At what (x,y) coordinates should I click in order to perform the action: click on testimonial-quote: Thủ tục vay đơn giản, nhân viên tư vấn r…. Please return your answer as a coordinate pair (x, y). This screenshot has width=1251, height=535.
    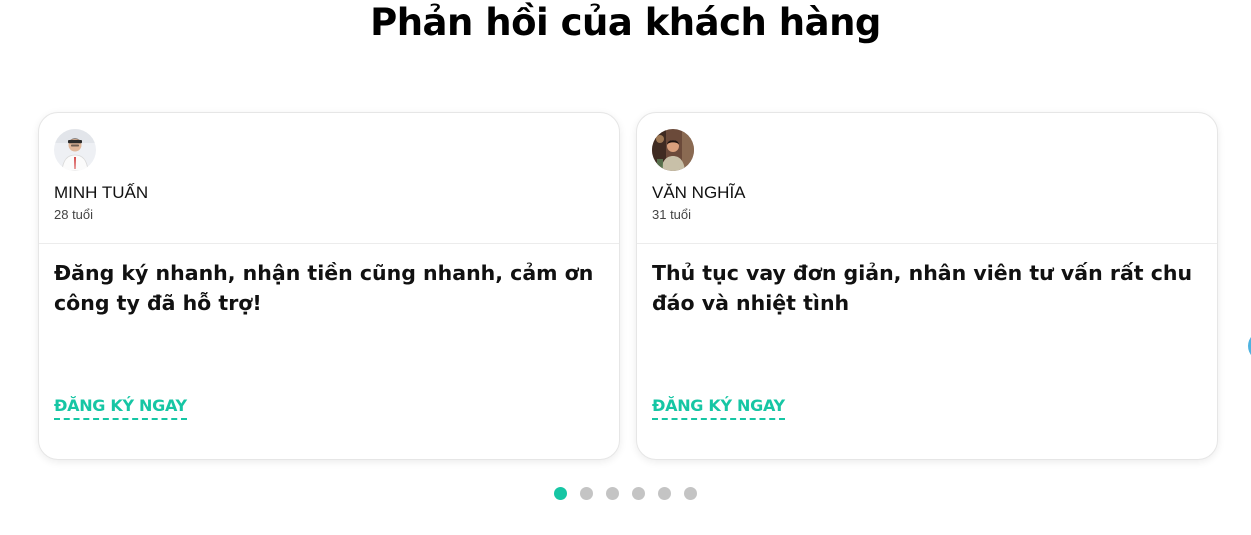
    Looking at the image, I should click on (922, 288).